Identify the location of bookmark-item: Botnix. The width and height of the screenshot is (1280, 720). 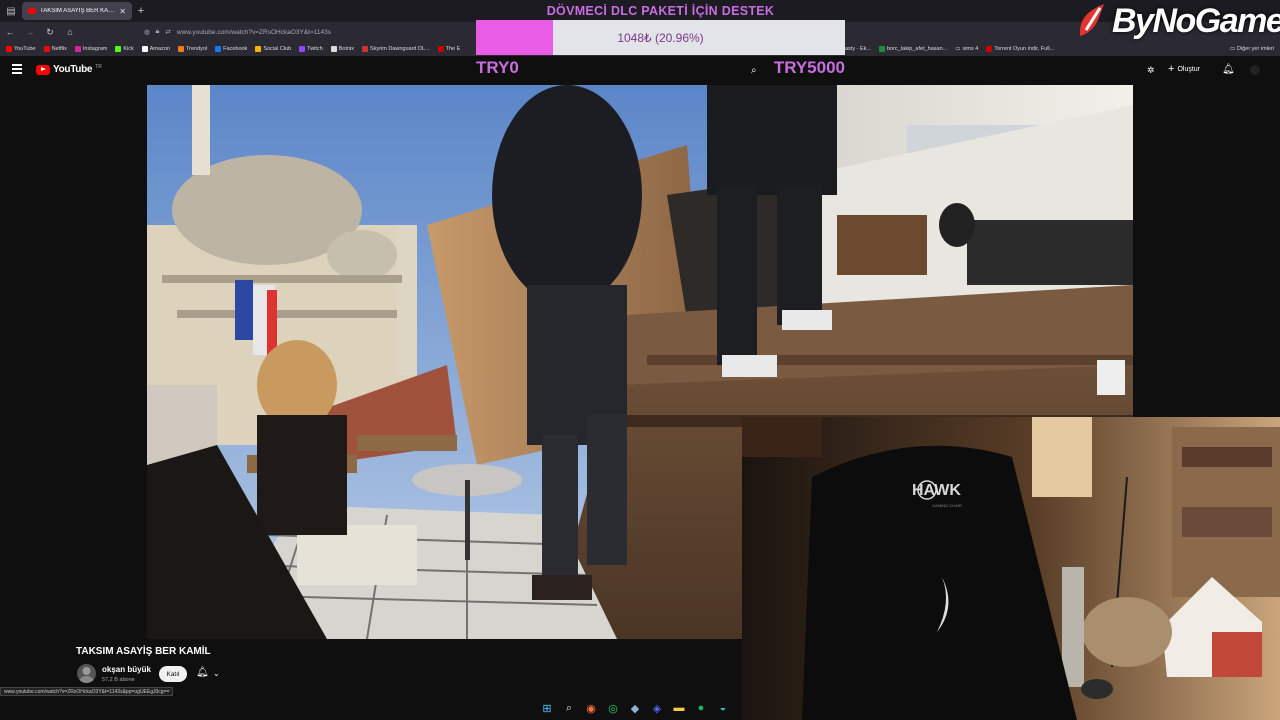
(342, 49).